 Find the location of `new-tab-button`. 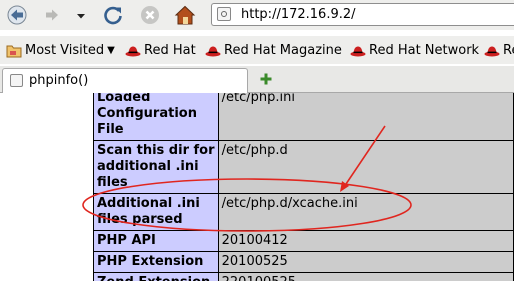

new-tab-button is located at coordinates (266, 78).